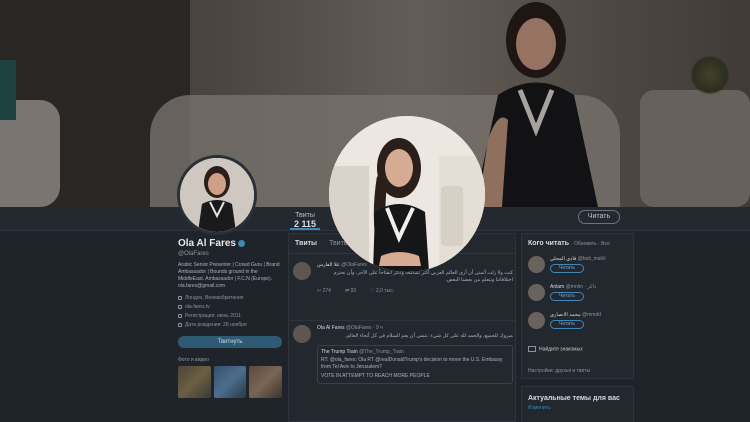 Image resolution: width=750 pixels, height=422 pixels. Describe the element at coordinates (207, 243) in the screenshot. I see `profile-name: Ola Al Fares` at that location.